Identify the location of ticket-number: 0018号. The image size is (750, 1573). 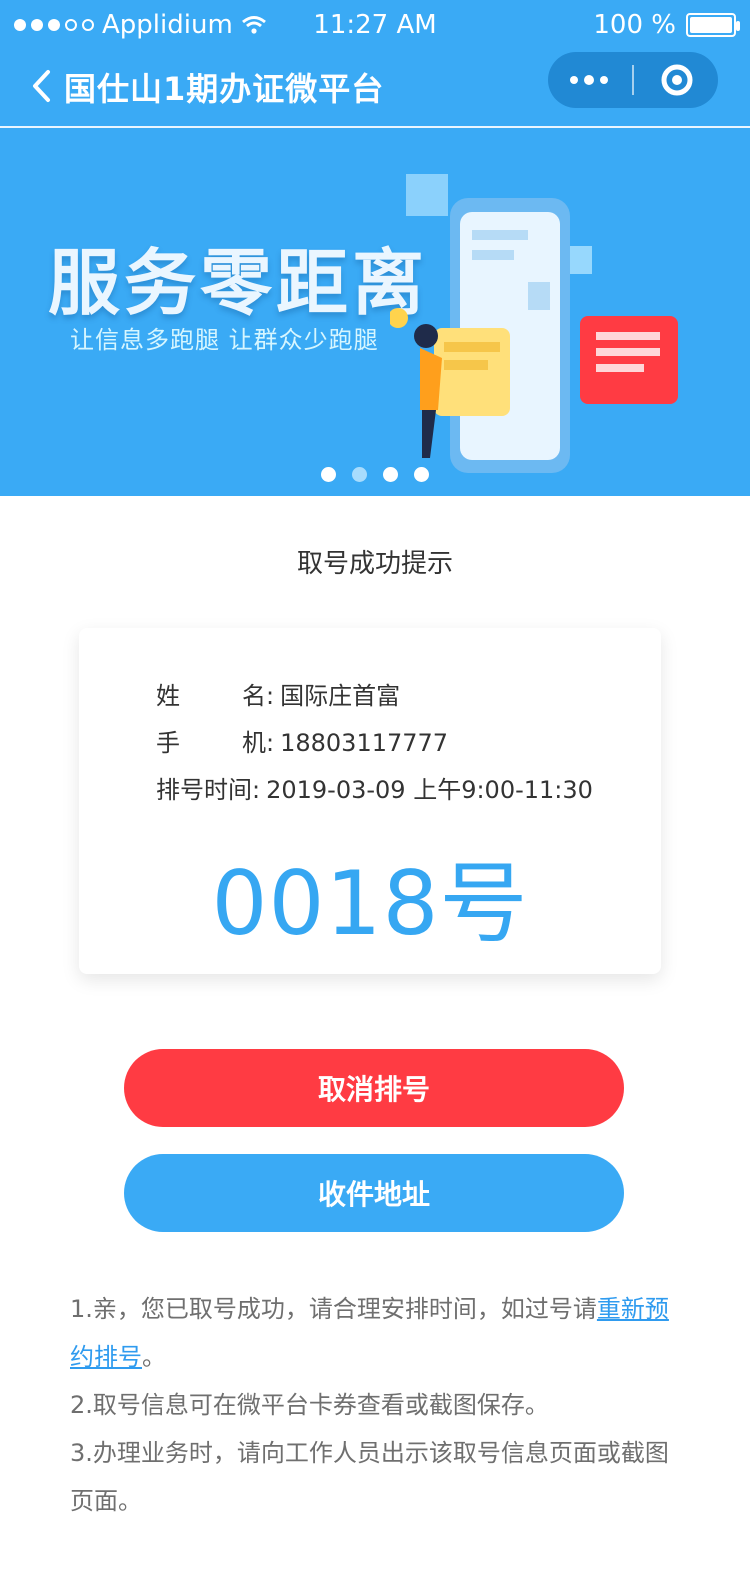
(370, 903).